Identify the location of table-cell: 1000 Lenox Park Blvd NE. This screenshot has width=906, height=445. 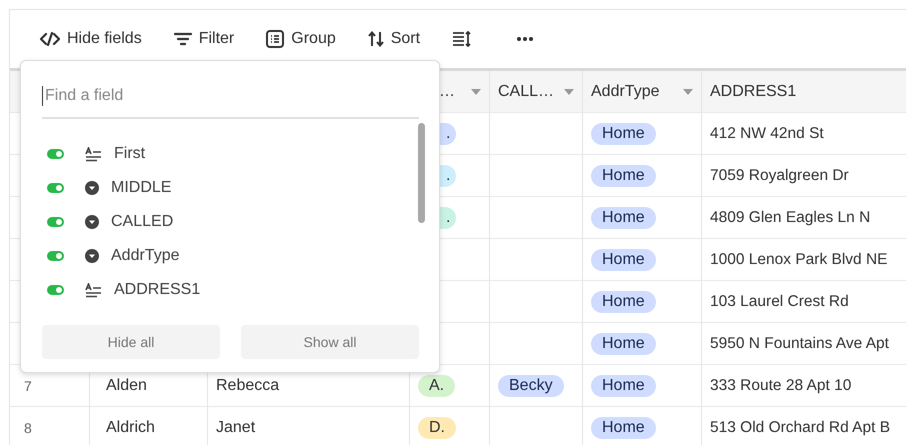
(799, 259).